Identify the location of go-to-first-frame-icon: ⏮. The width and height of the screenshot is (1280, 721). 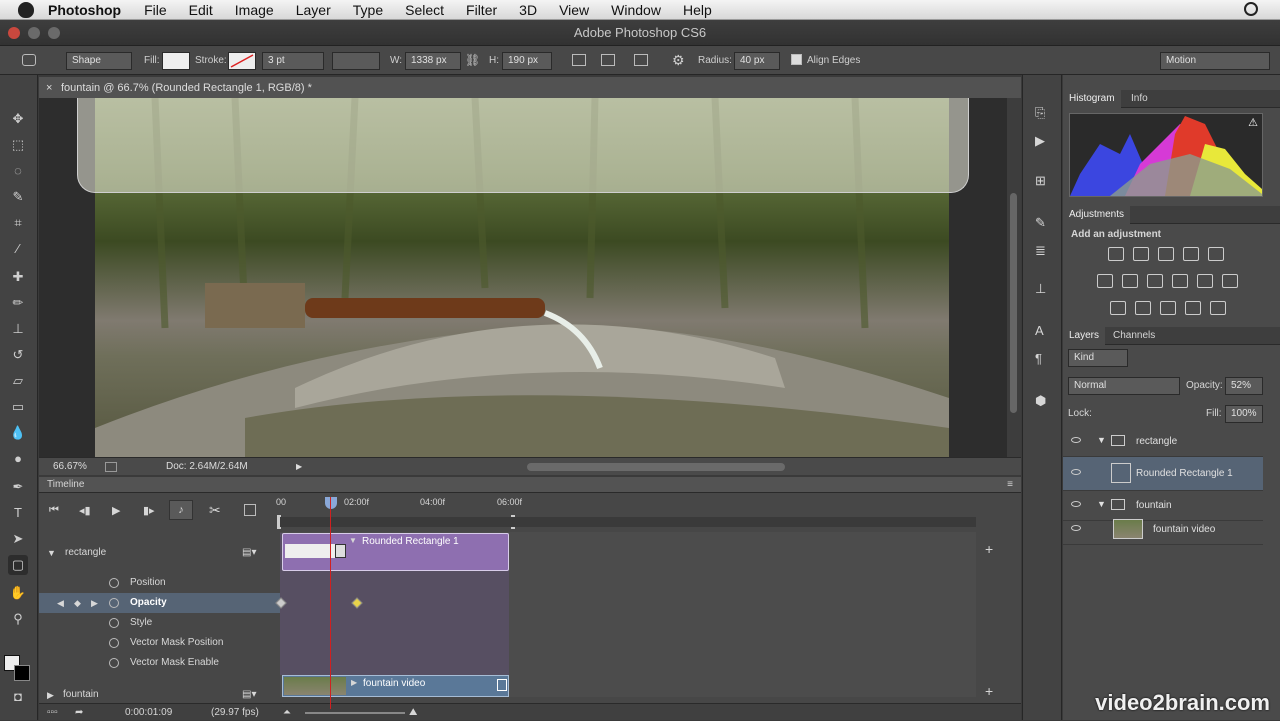
(54, 510).